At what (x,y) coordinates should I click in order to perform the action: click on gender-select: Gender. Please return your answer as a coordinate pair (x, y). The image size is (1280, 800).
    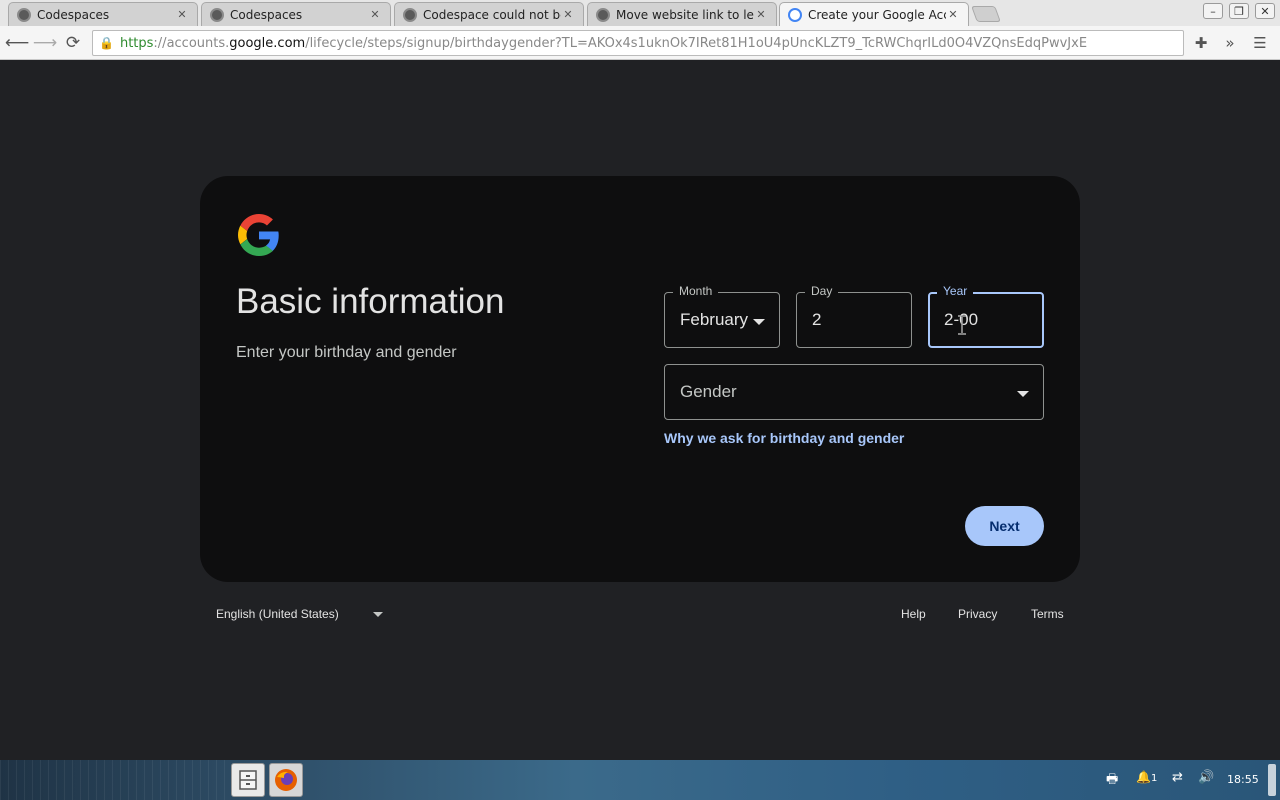
    Looking at the image, I should click on (854, 392).